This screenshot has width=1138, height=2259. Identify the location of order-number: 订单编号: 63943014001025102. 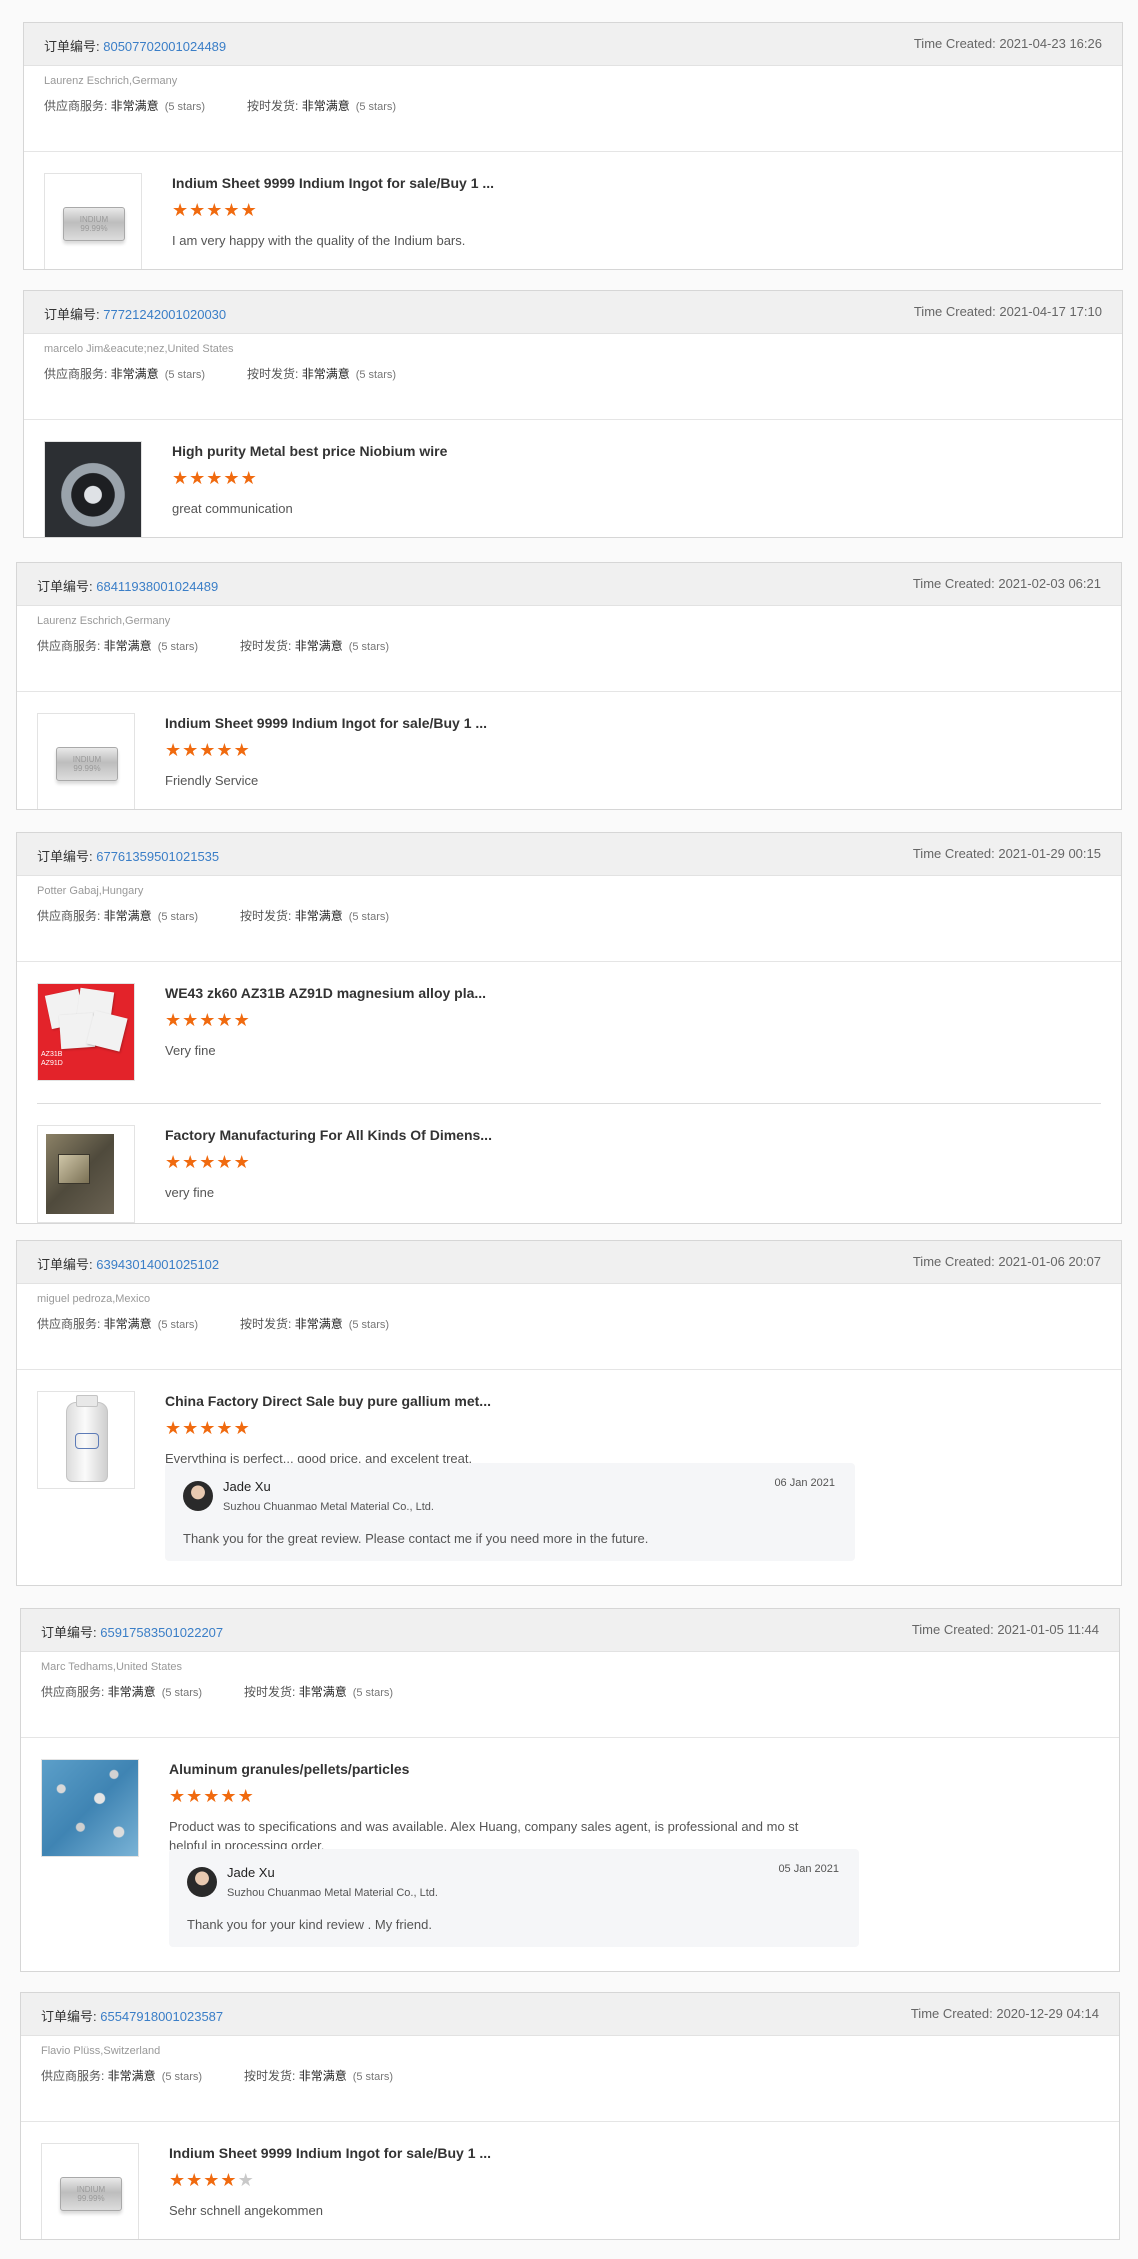
(128, 1263).